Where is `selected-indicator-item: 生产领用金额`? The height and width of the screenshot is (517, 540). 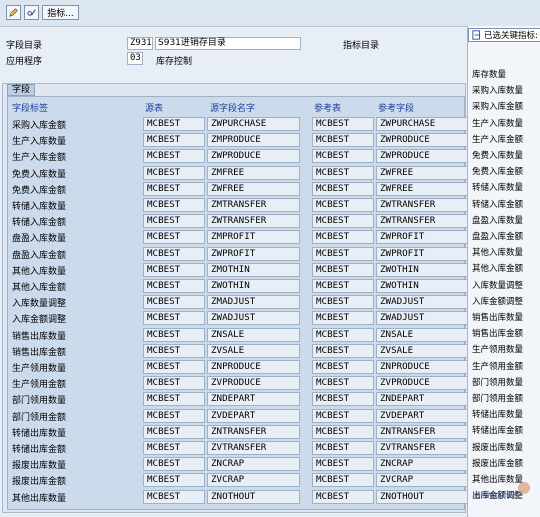 selected-indicator-item: 生产领用金额 is located at coordinates (497, 366).